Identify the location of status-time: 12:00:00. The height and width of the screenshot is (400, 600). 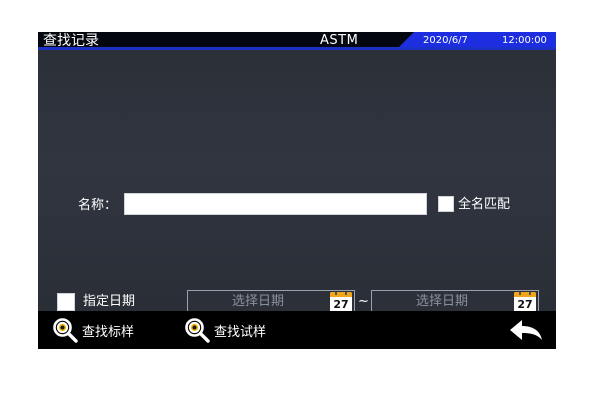
(524, 40).